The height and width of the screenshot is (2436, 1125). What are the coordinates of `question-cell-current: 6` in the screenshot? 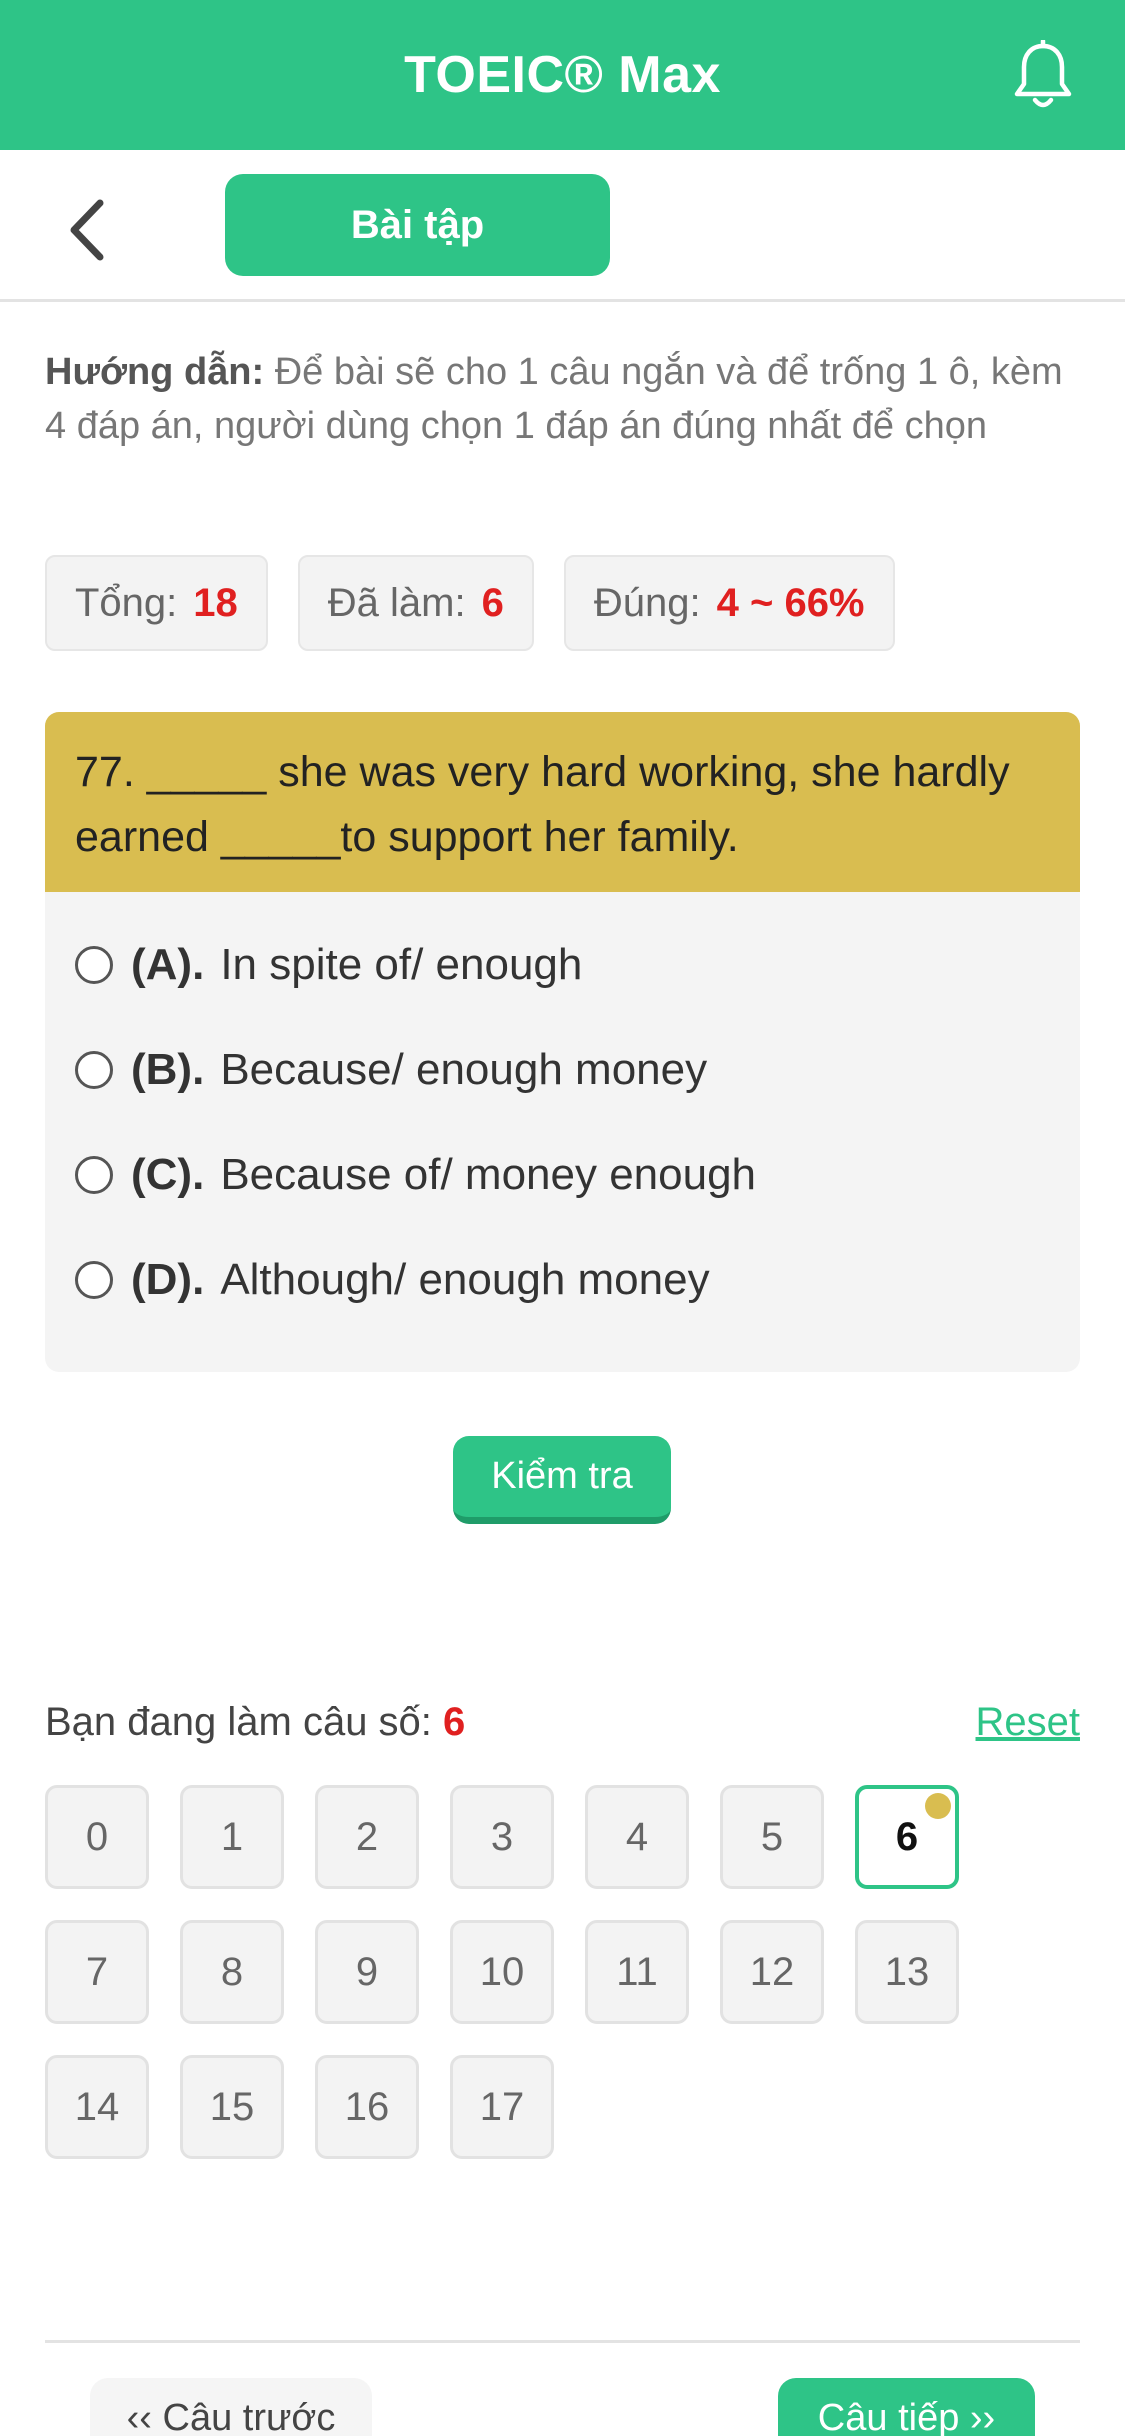 It's located at (907, 1837).